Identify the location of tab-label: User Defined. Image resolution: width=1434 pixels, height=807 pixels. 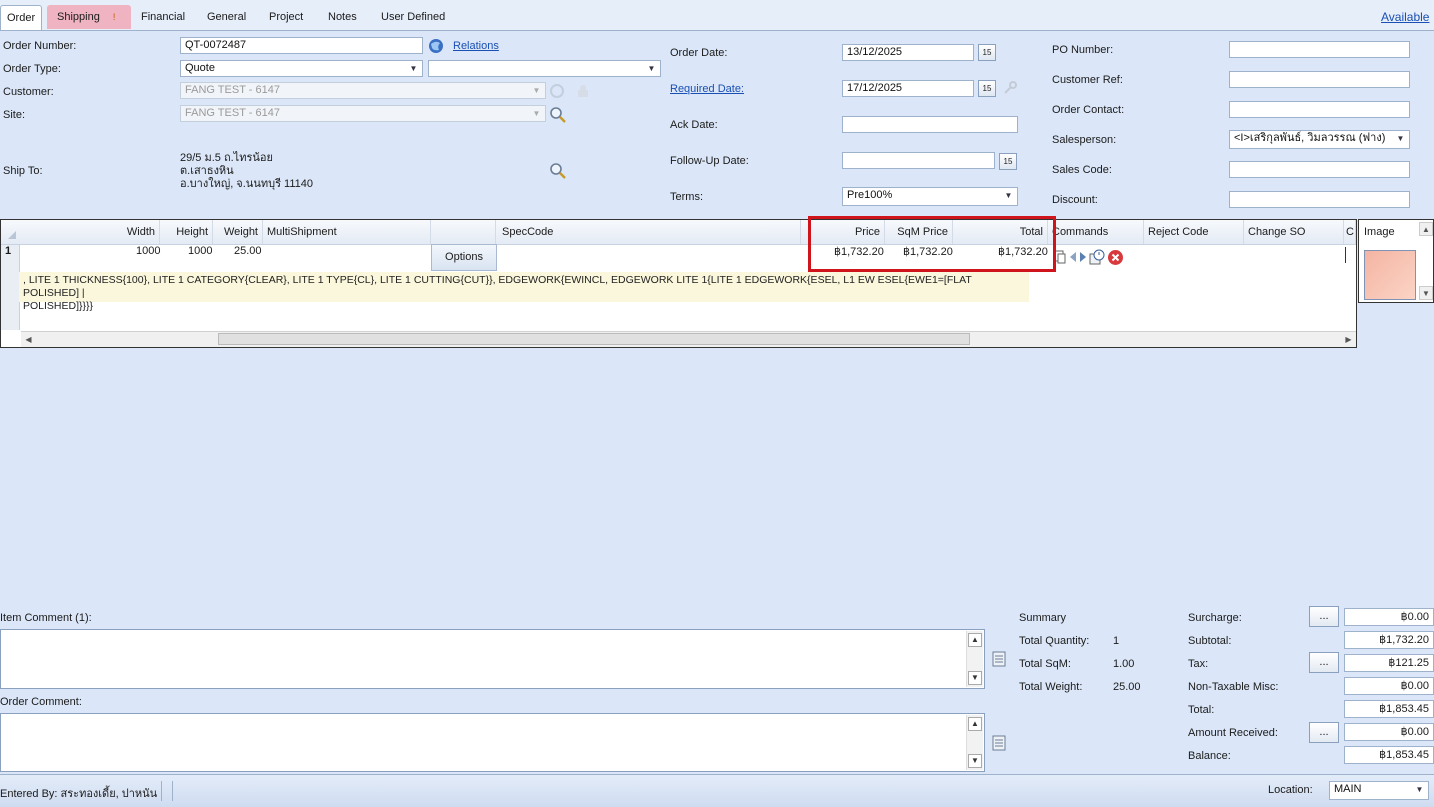
(413, 17).